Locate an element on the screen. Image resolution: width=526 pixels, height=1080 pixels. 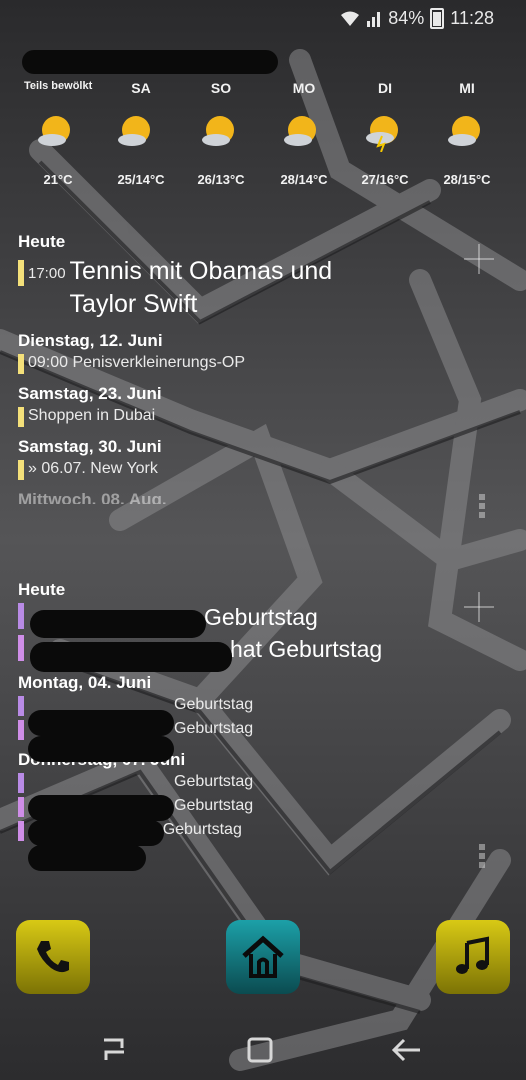
event-text: Shoppen in Dubai is located at coordinates (92, 415).